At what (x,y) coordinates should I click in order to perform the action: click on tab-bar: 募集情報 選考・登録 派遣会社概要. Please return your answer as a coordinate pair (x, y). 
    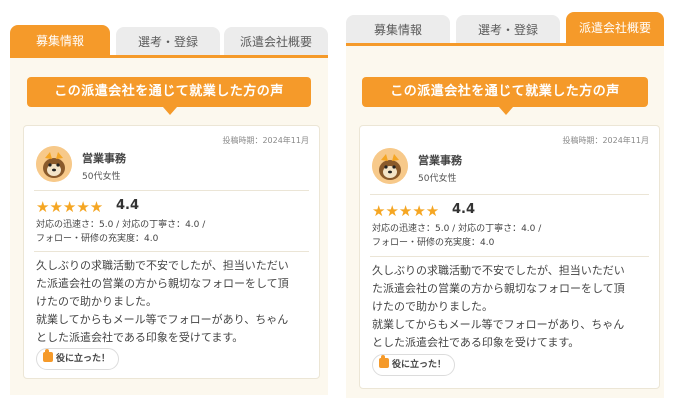
    Looking at the image, I should click on (169, 29).